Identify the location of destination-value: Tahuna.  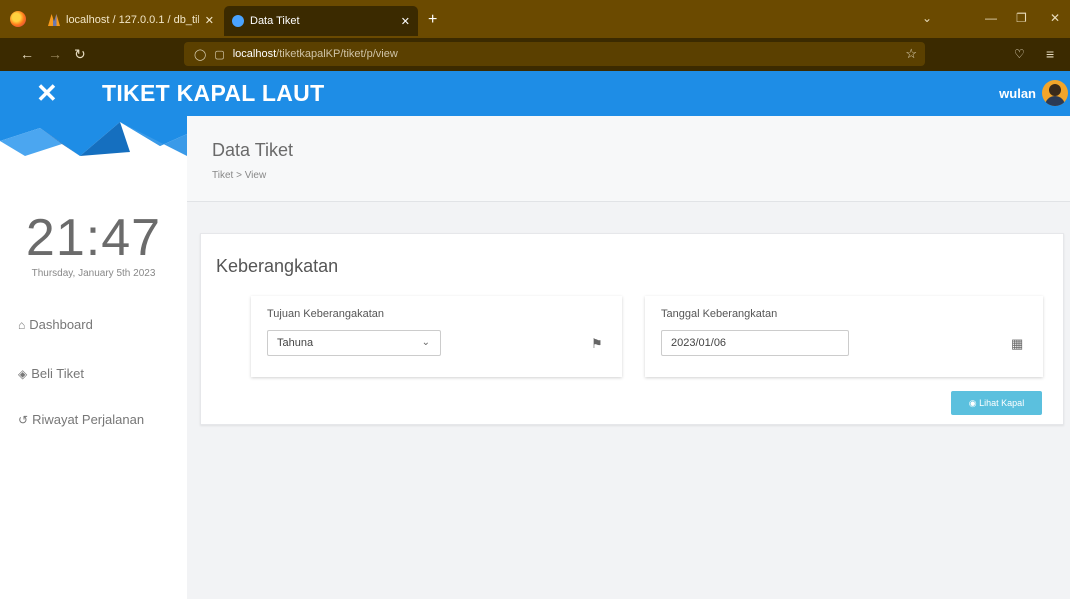
(295, 343).